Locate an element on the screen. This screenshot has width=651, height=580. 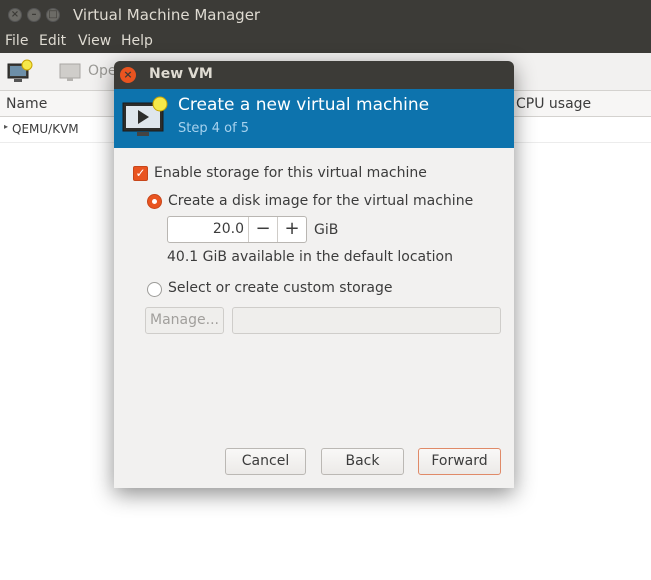
connection-label: QEMU/KVM is located at coordinates (45, 129).